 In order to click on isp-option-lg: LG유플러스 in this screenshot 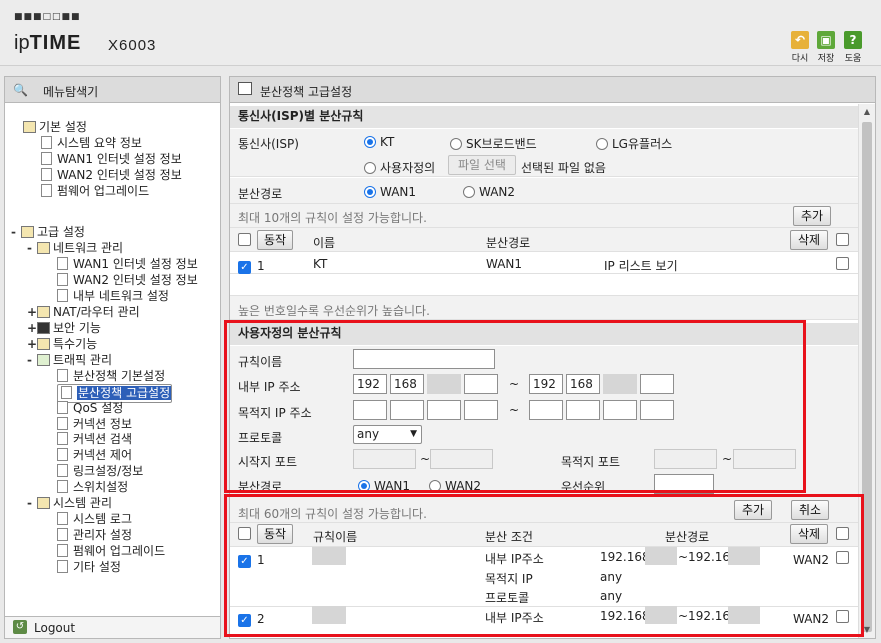, I will do `click(634, 143)`.